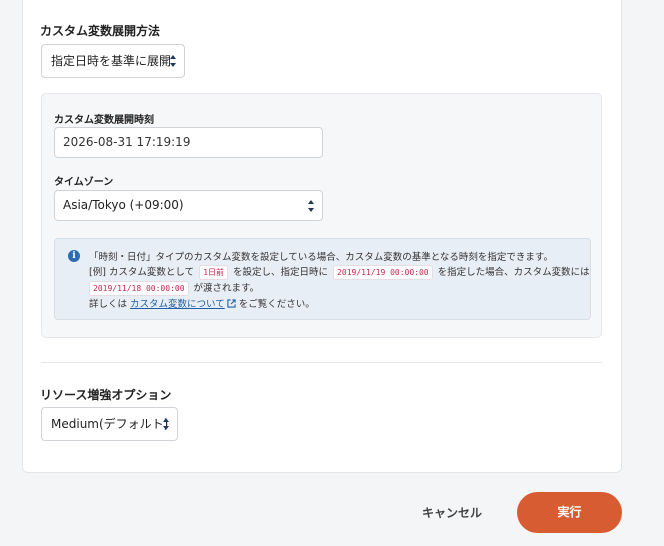  Describe the element at coordinates (276, 304) in the screenshot. I see `info-more-suffix: をご覧ください。` at that location.